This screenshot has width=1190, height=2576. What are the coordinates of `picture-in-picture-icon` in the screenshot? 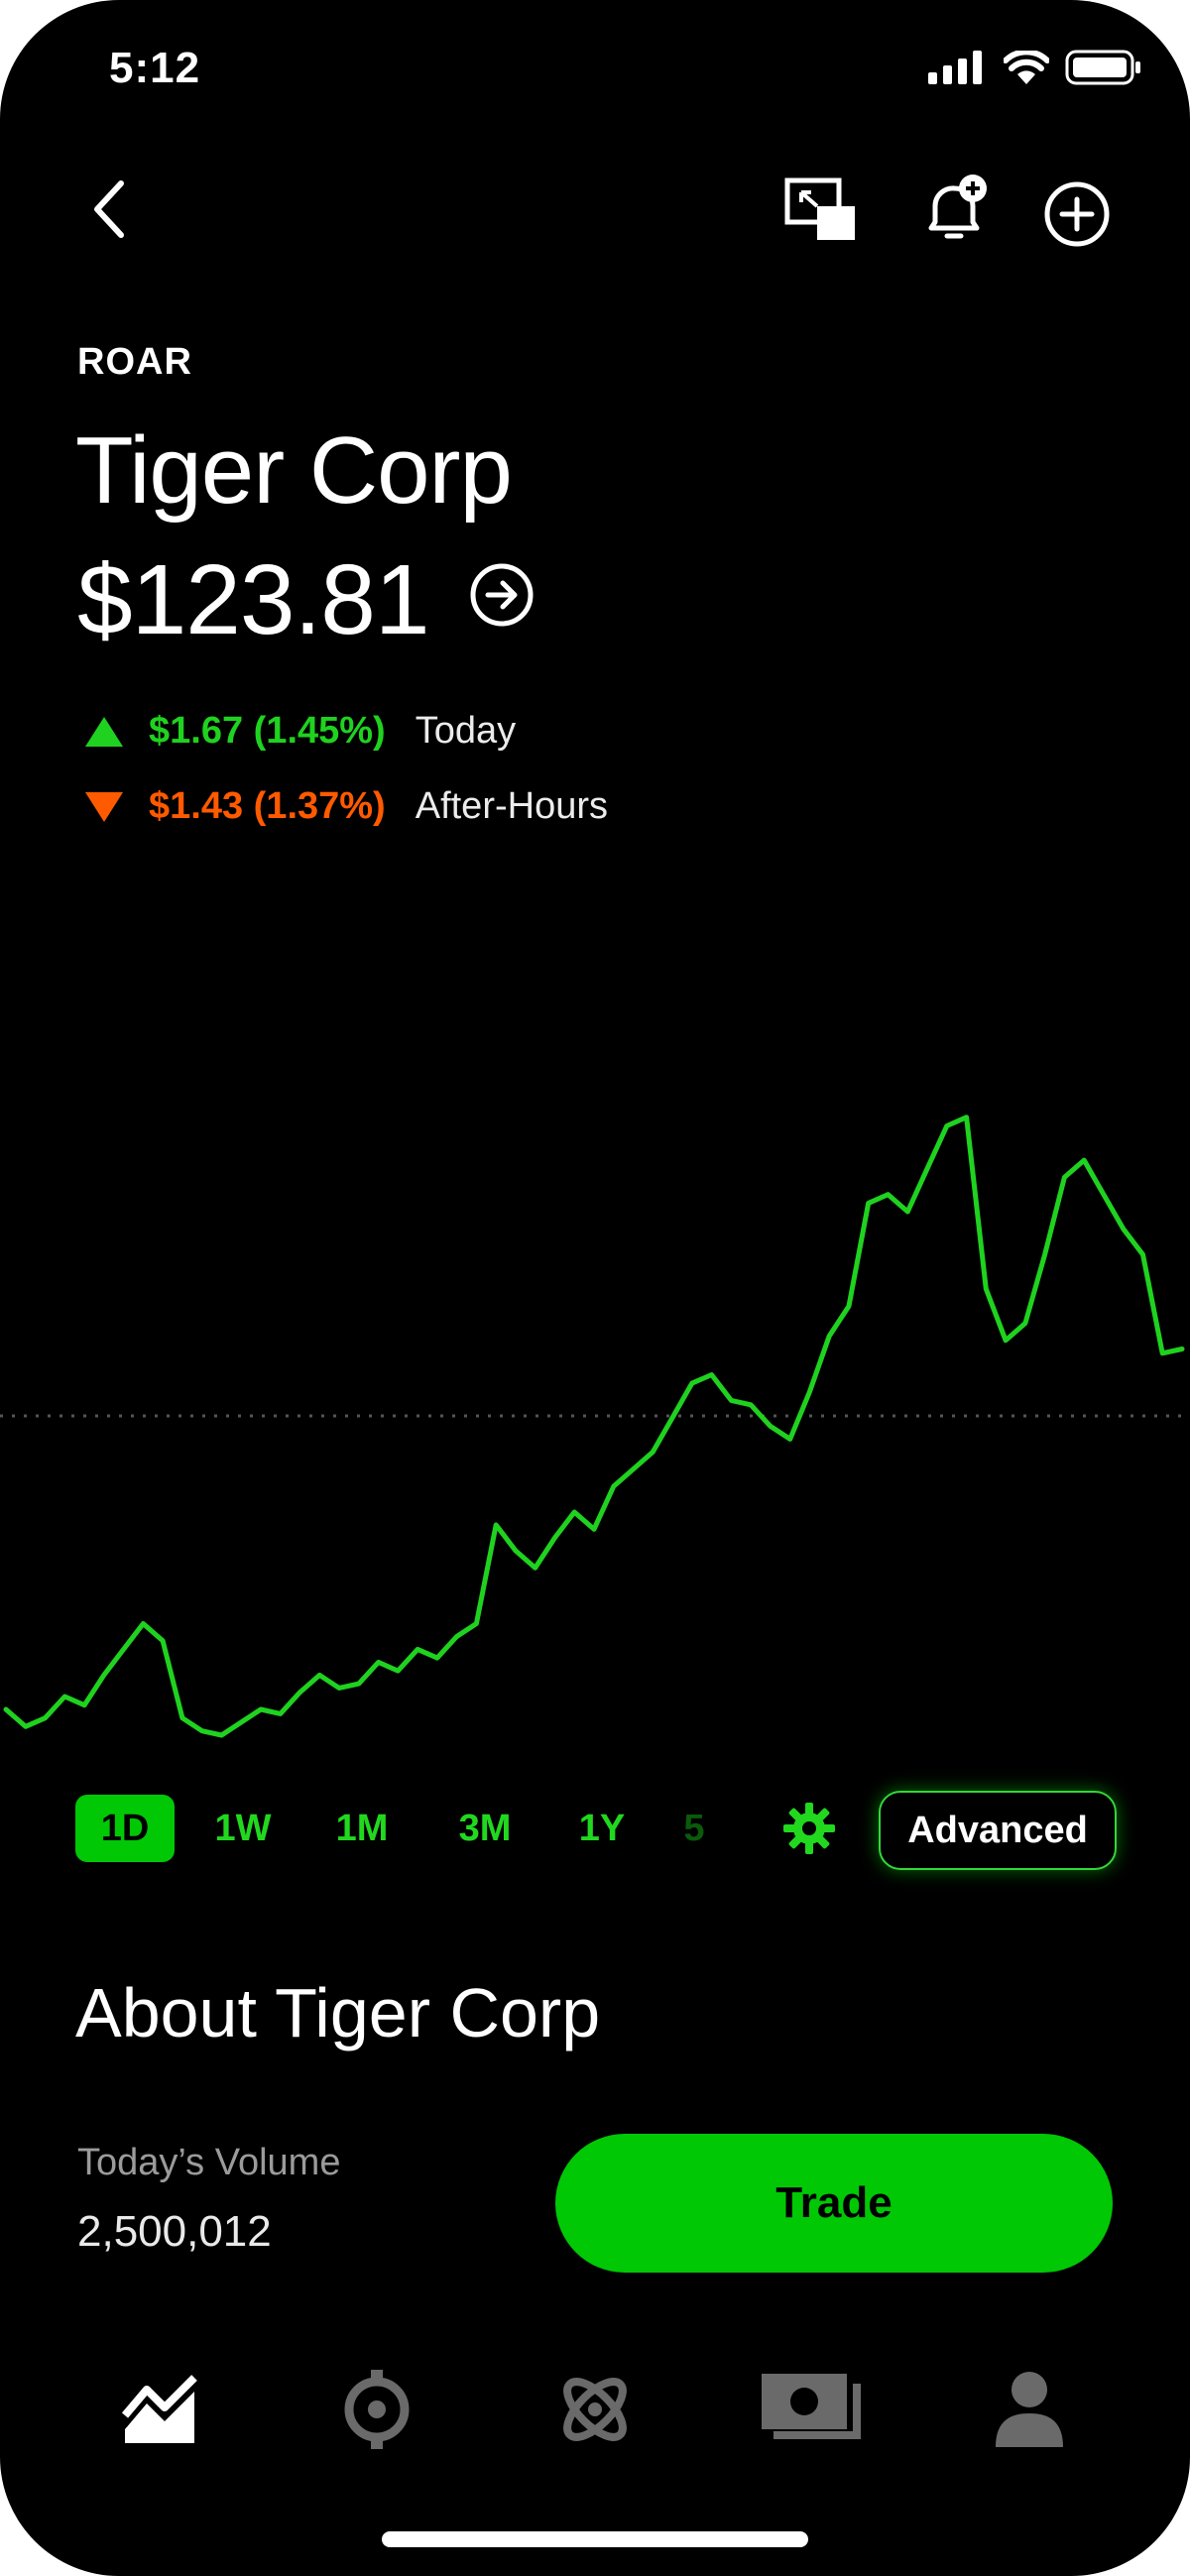 It's located at (819, 208).